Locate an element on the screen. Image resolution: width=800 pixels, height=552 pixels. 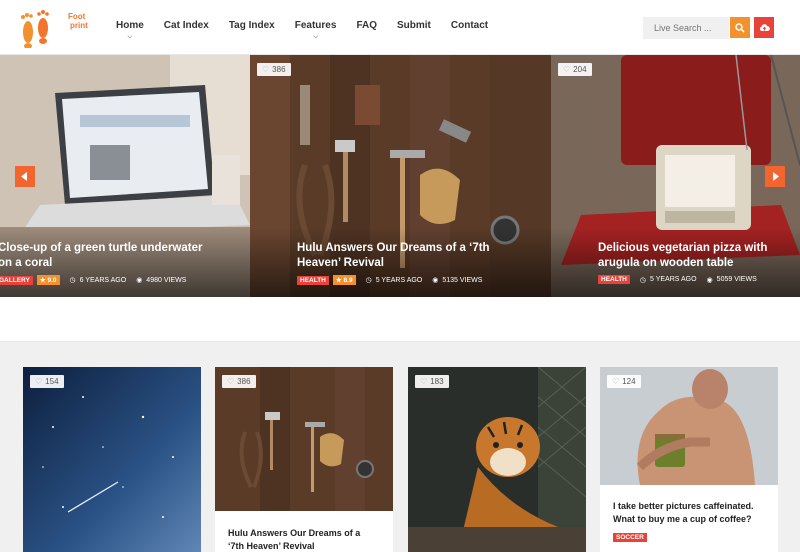
post-card-1: ♡ 154 is located at coordinates (112, 459).